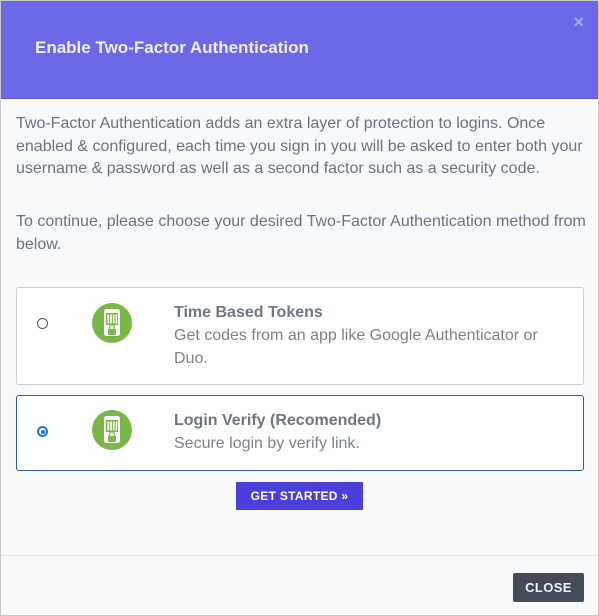  What do you see at coordinates (42, 431) in the screenshot?
I see `radio-login-verify` at bounding box center [42, 431].